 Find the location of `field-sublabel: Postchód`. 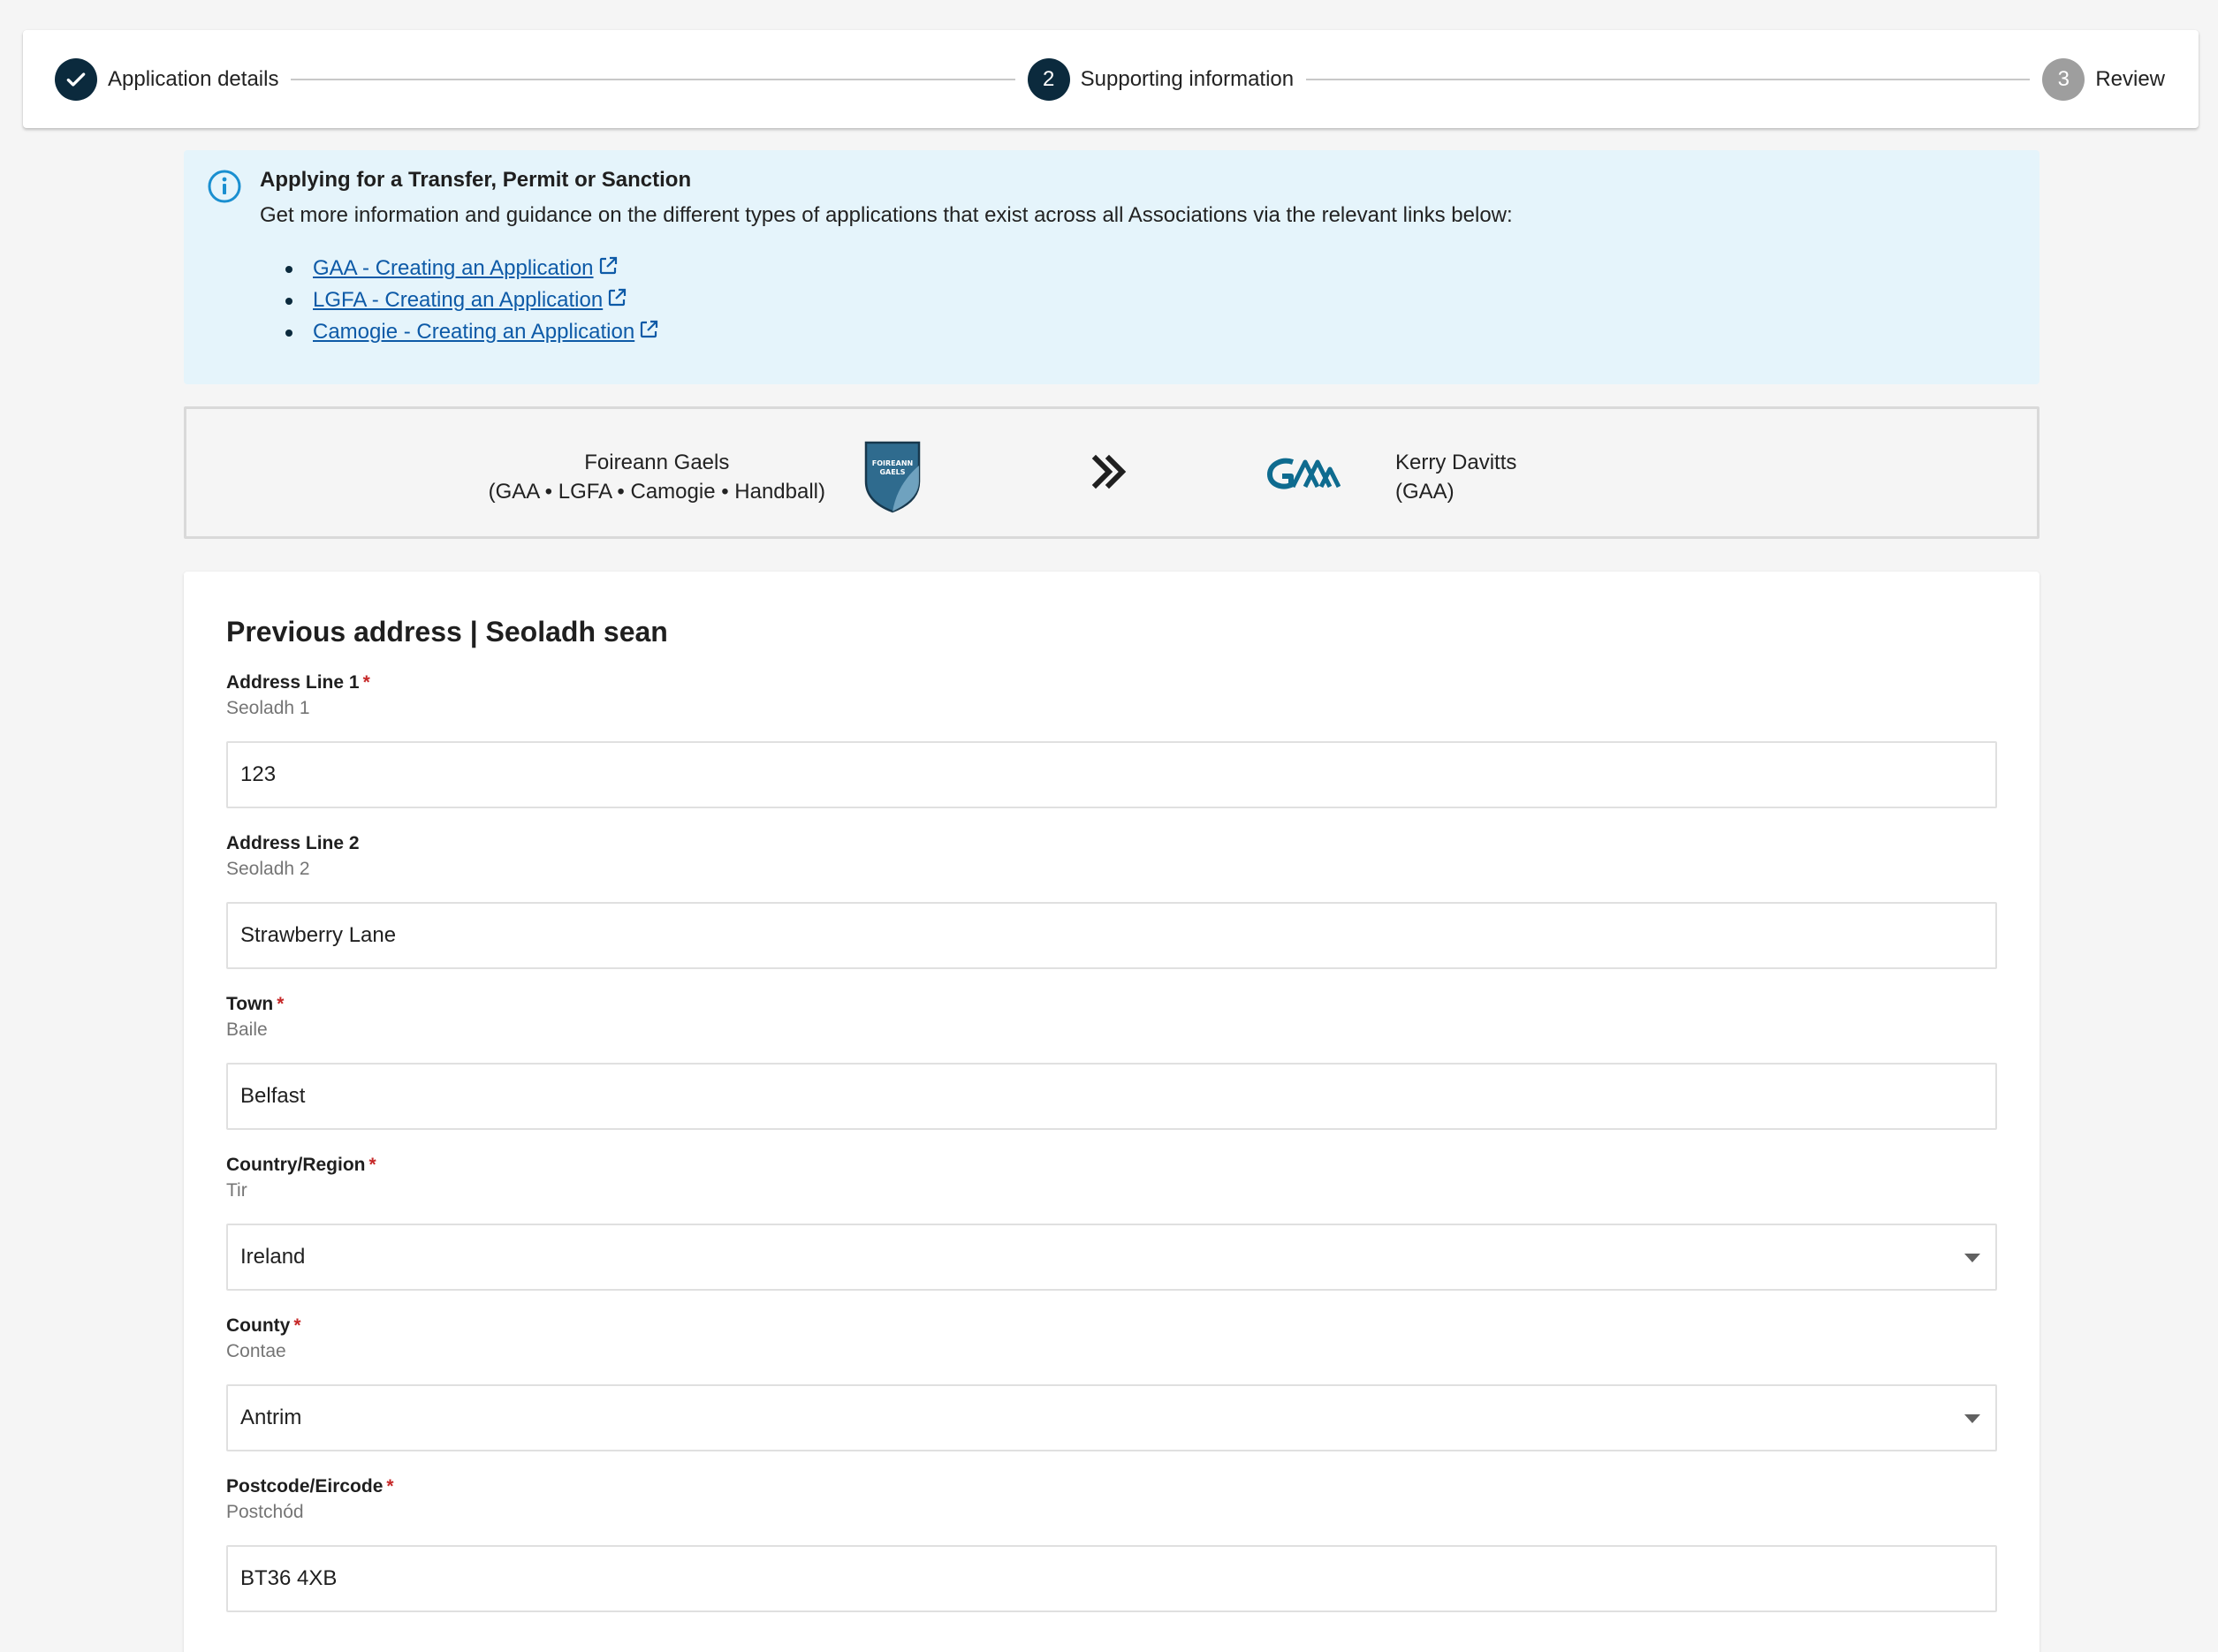

field-sublabel: Postchód is located at coordinates (265, 1512).